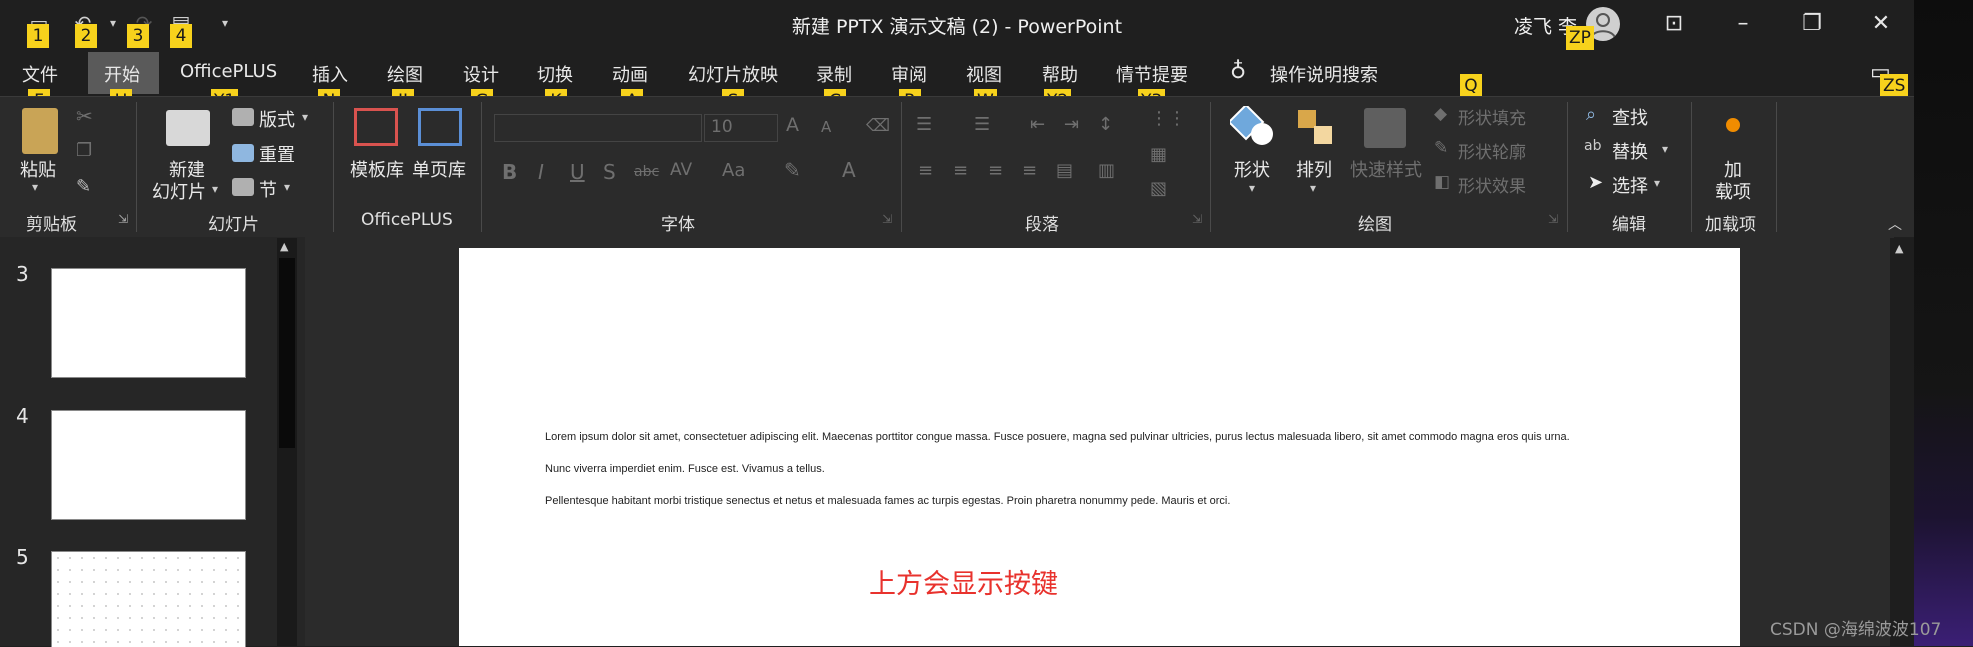  What do you see at coordinates (1733, 191) in the screenshot?
I see `addins-label-2: 载项` at bounding box center [1733, 191].